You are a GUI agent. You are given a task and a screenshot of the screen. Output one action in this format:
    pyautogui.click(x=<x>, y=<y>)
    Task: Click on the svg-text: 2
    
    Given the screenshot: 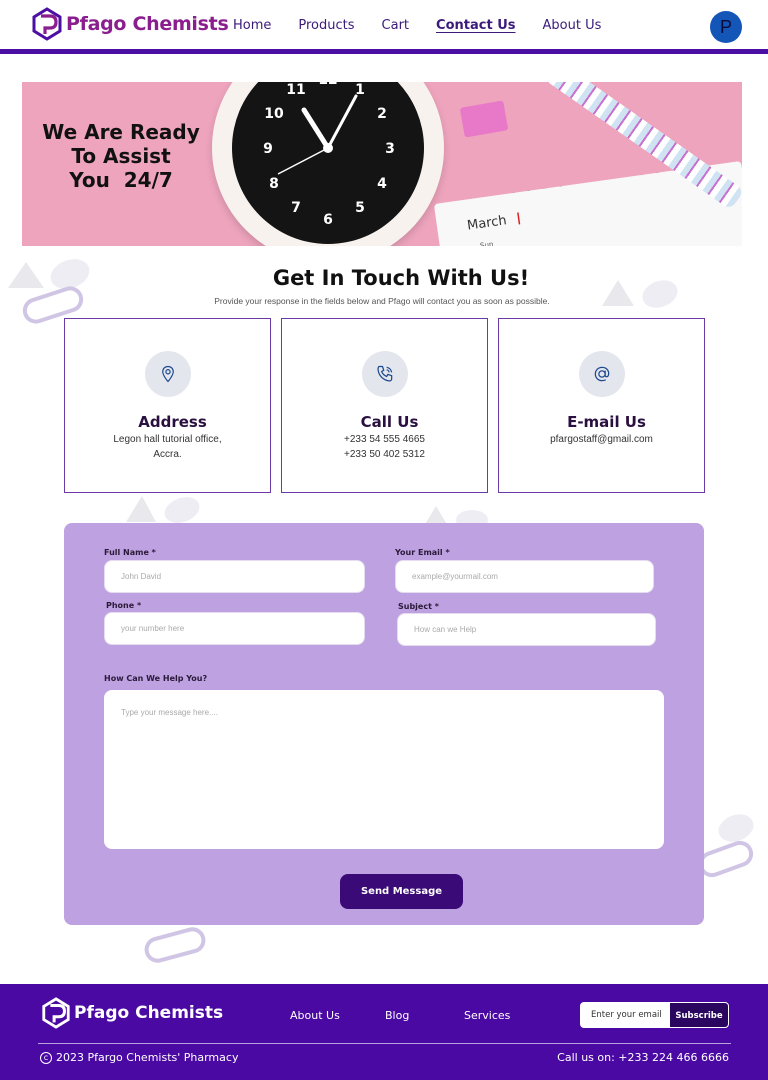 What is the action you would take?
    pyautogui.click(x=382, y=114)
    